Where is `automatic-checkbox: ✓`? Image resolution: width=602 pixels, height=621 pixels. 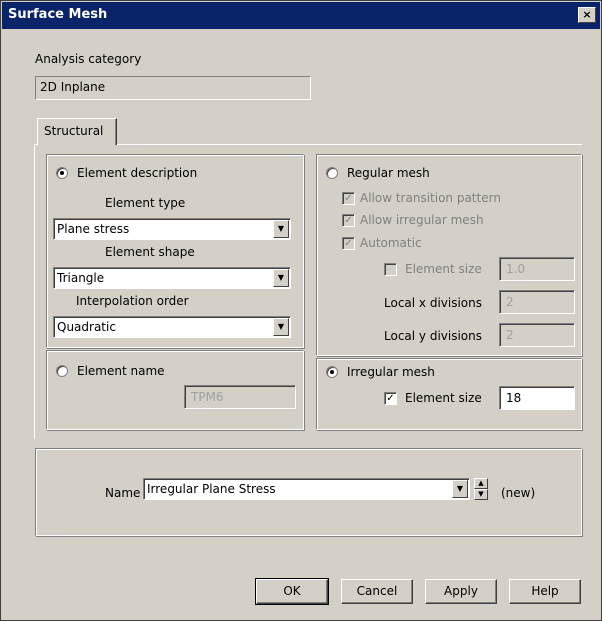
automatic-checkbox: ✓ is located at coordinates (348, 243).